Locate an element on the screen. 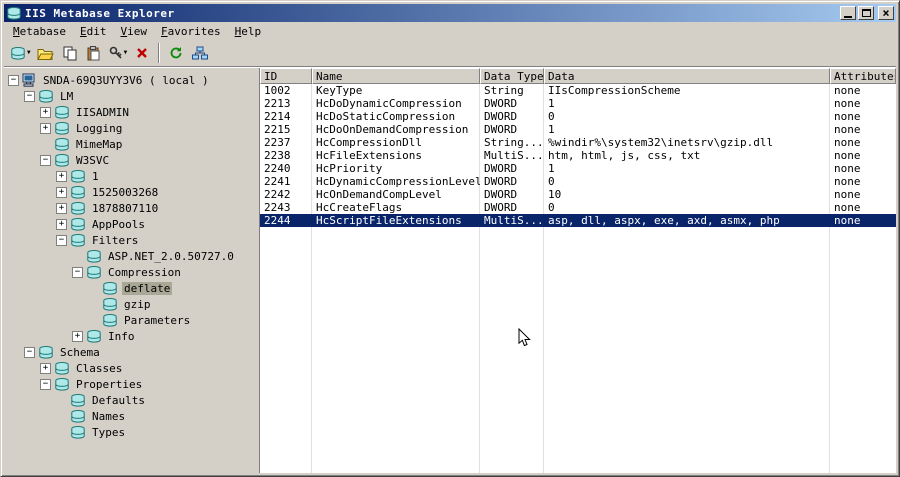 The height and width of the screenshot is (477, 900). new-data-button: ▼ is located at coordinates (118, 53).